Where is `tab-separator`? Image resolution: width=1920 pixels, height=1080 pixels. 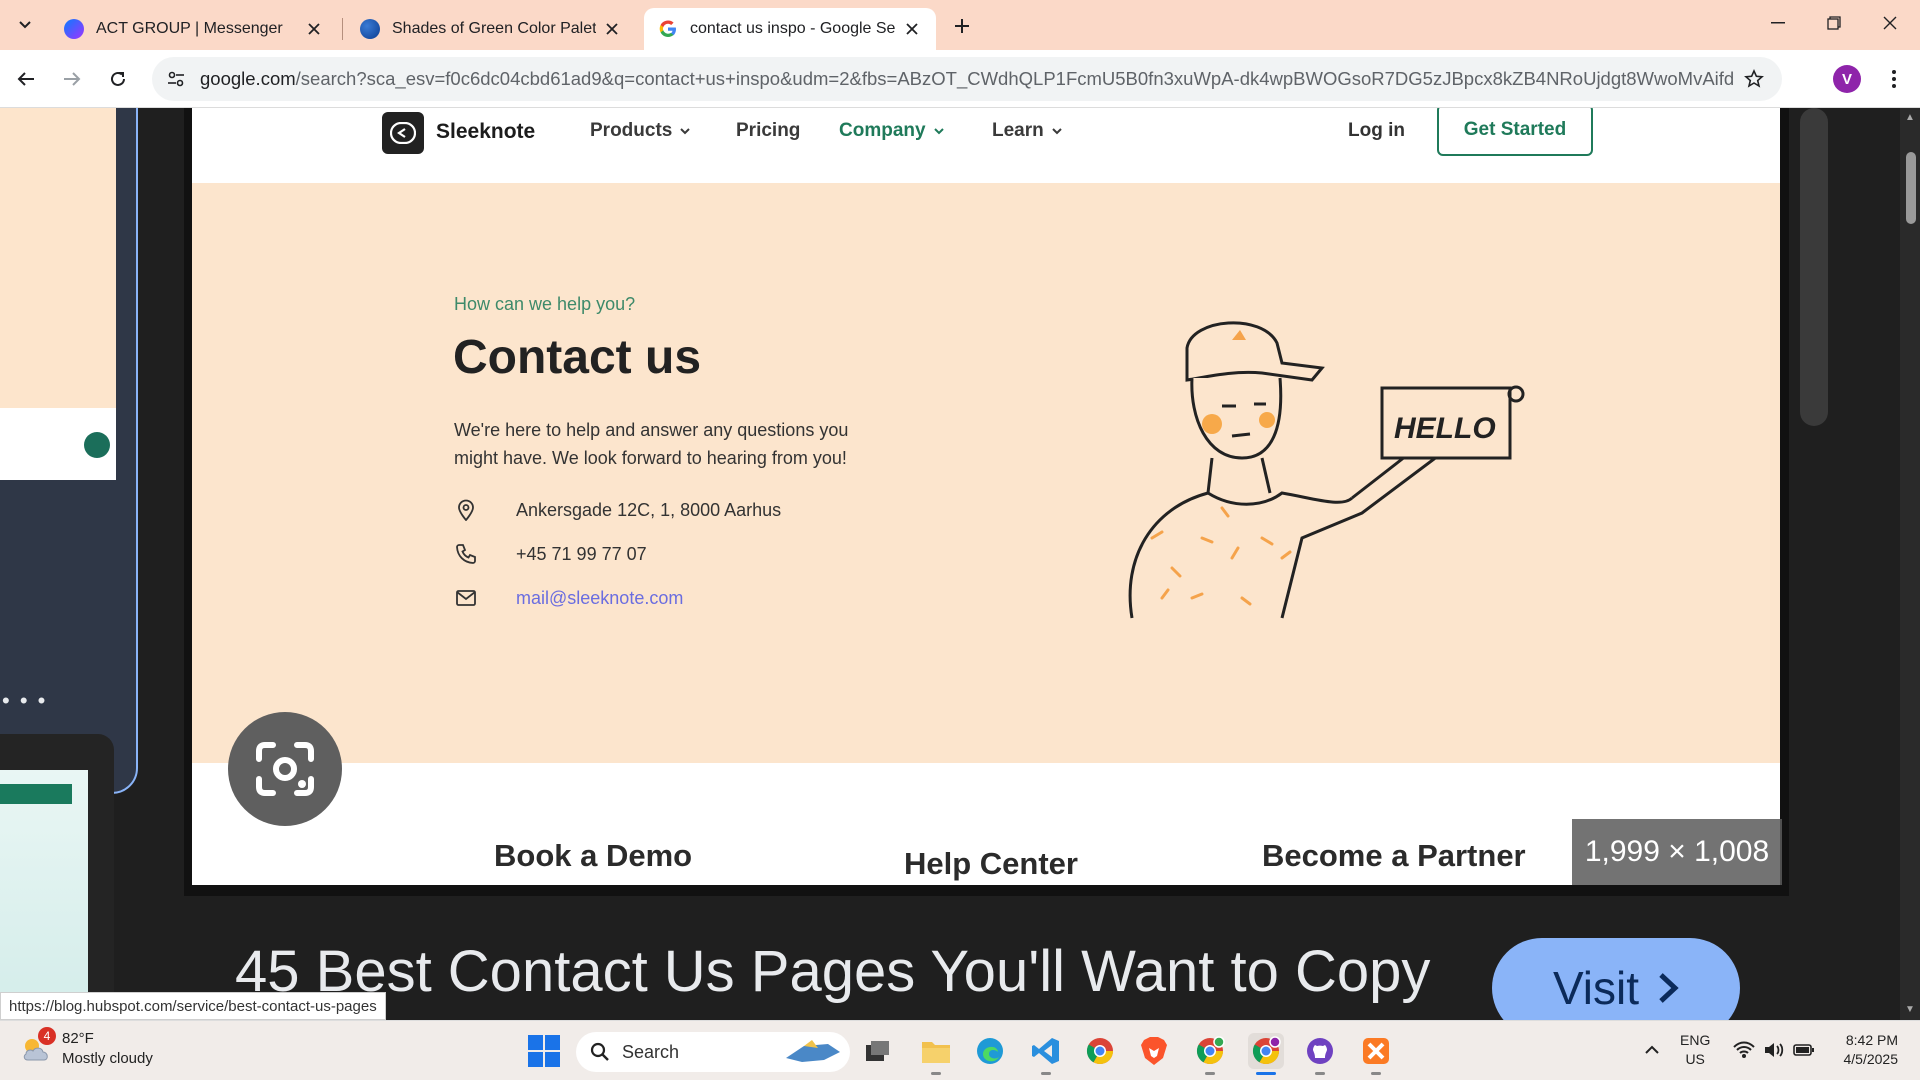
tab-separator is located at coordinates (342, 29).